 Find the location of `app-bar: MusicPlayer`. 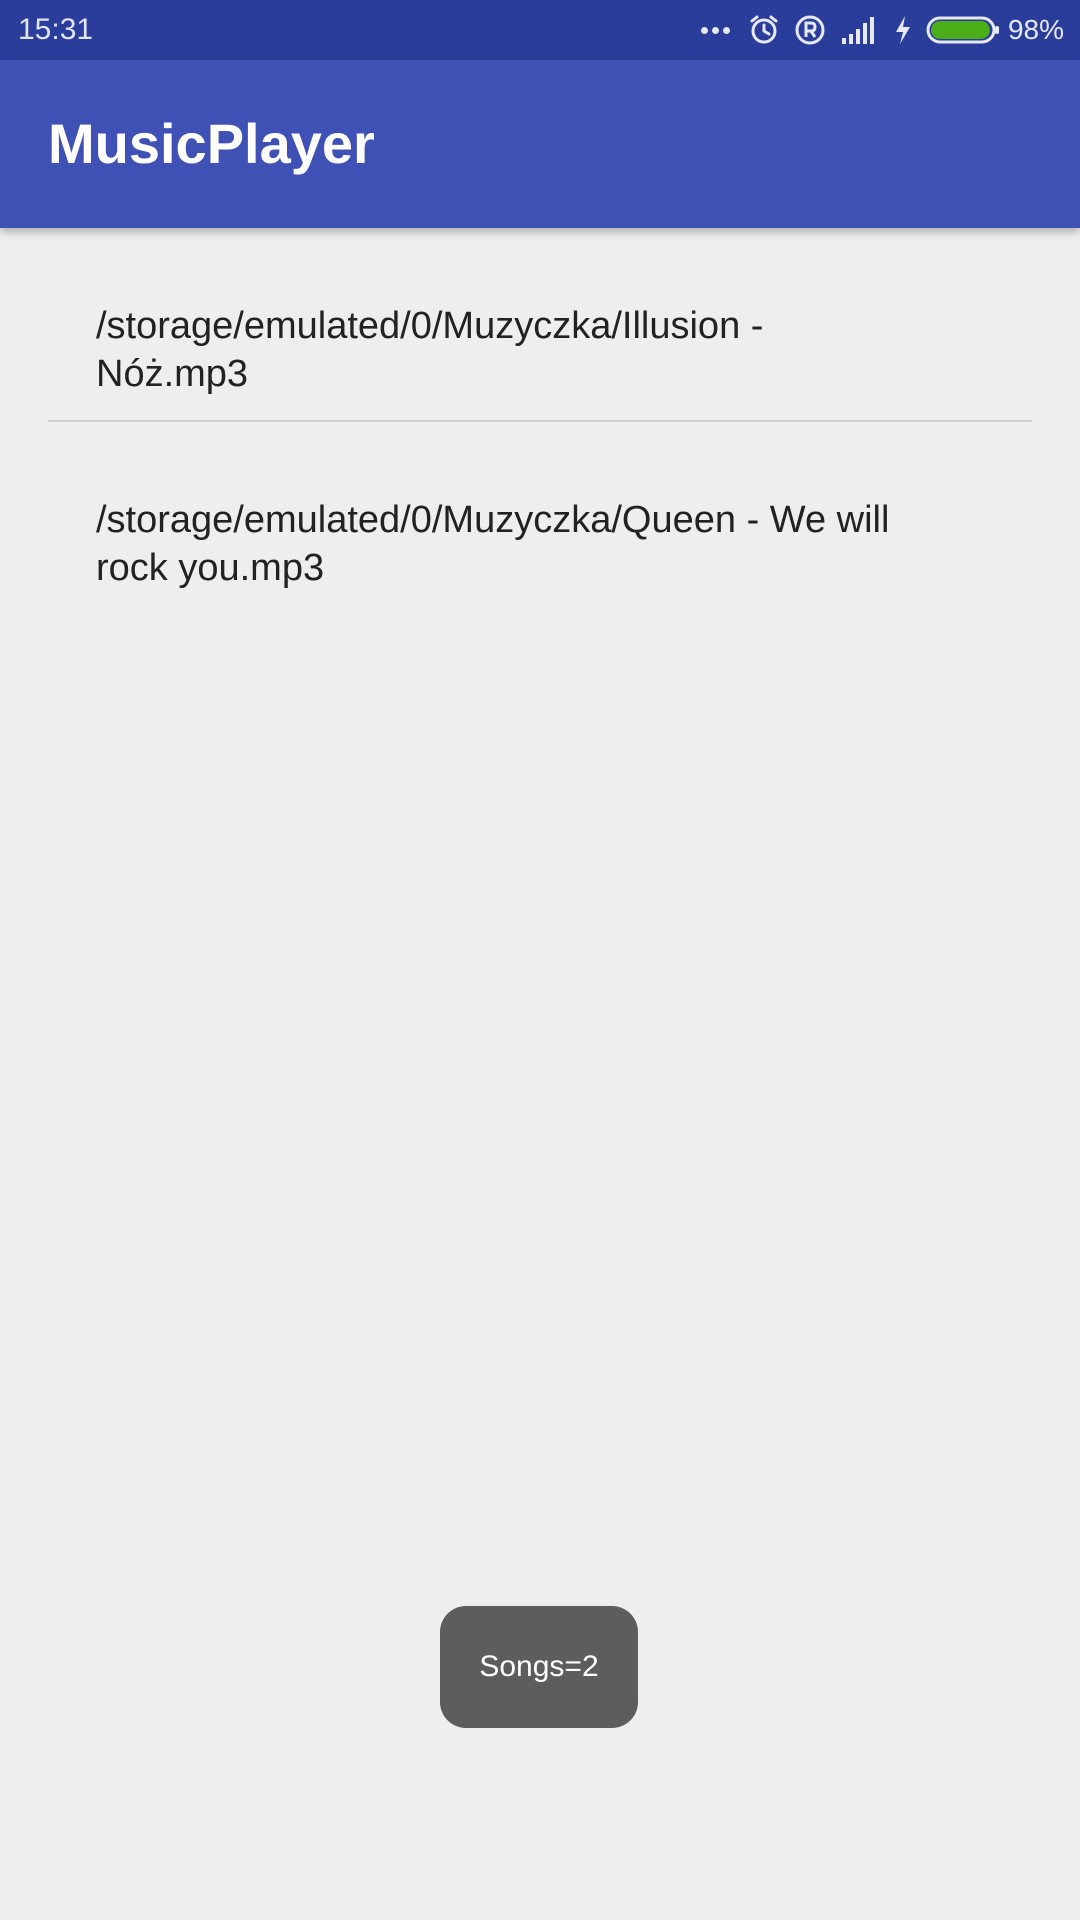

app-bar: MusicPlayer is located at coordinates (540, 144).